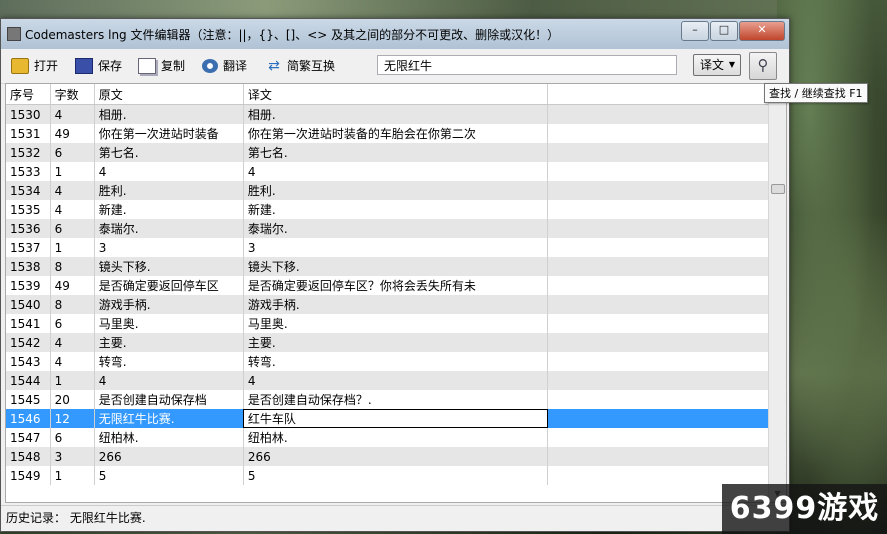 The image size is (887, 534). What do you see at coordinates (396, 285) in the screenshot?
I see `cell-translation: 是否确定要返回停车区？你将会丢失所有未` at bounding box center [396, 285].